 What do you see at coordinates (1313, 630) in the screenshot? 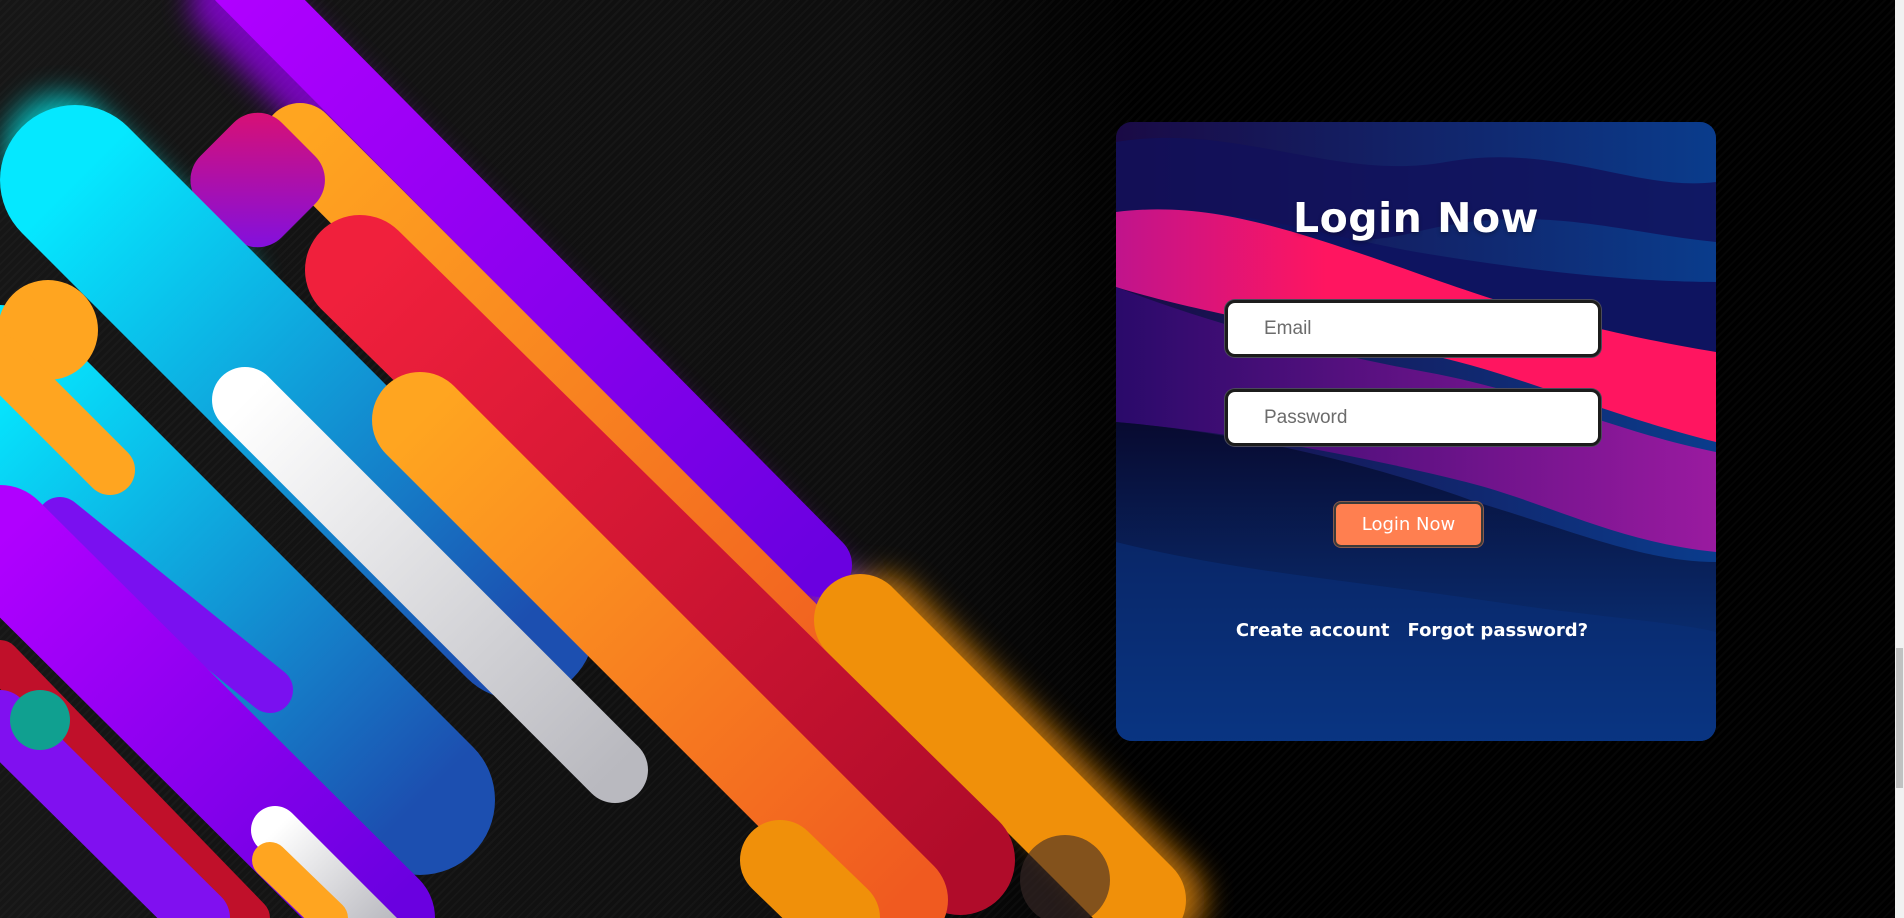
I see `create-account-link: Create account` at bounding box center [1313, 630].